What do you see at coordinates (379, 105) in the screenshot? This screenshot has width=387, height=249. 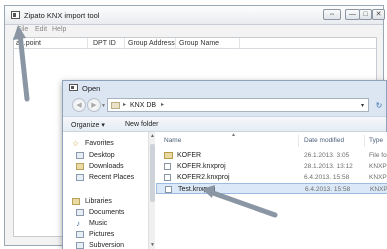 I see `refresh-button: ↻` at bounding box center [379, 105].